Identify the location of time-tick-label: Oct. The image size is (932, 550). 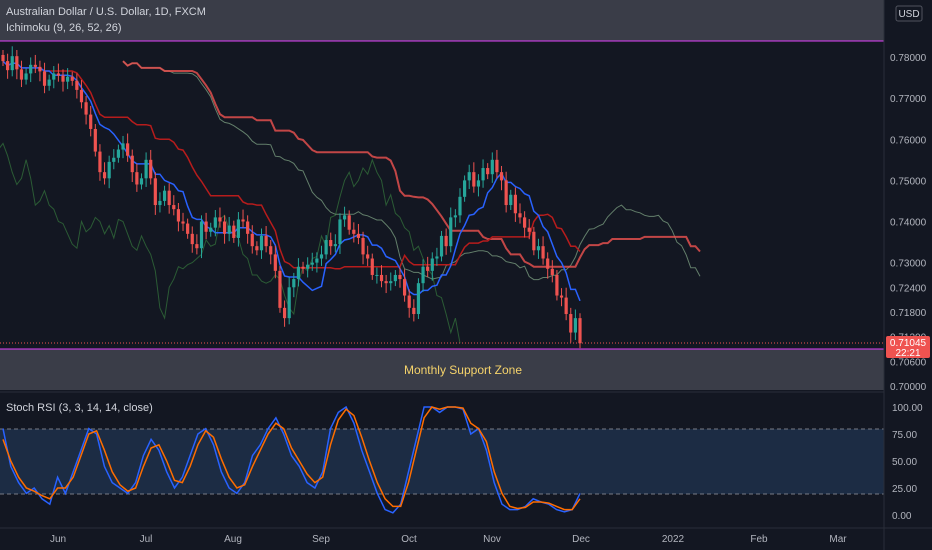
(409, 539).